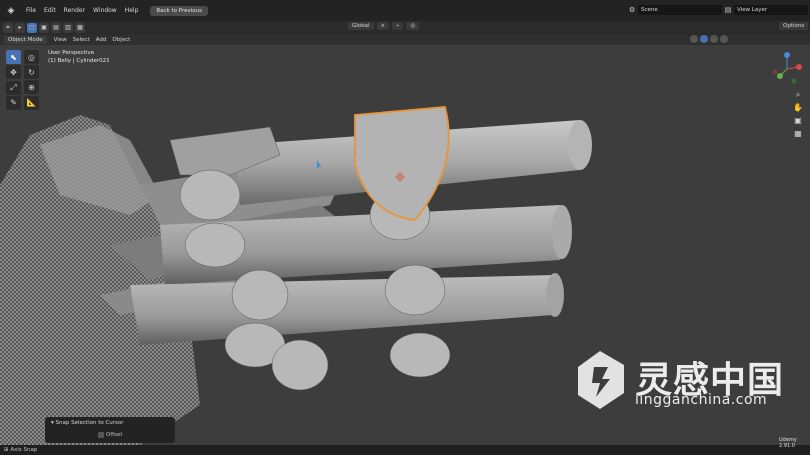 Image resolution: width=810 pixels, height=455 pixels. I want to click on transform-tool-icon: ⊕, so click(31, 87).